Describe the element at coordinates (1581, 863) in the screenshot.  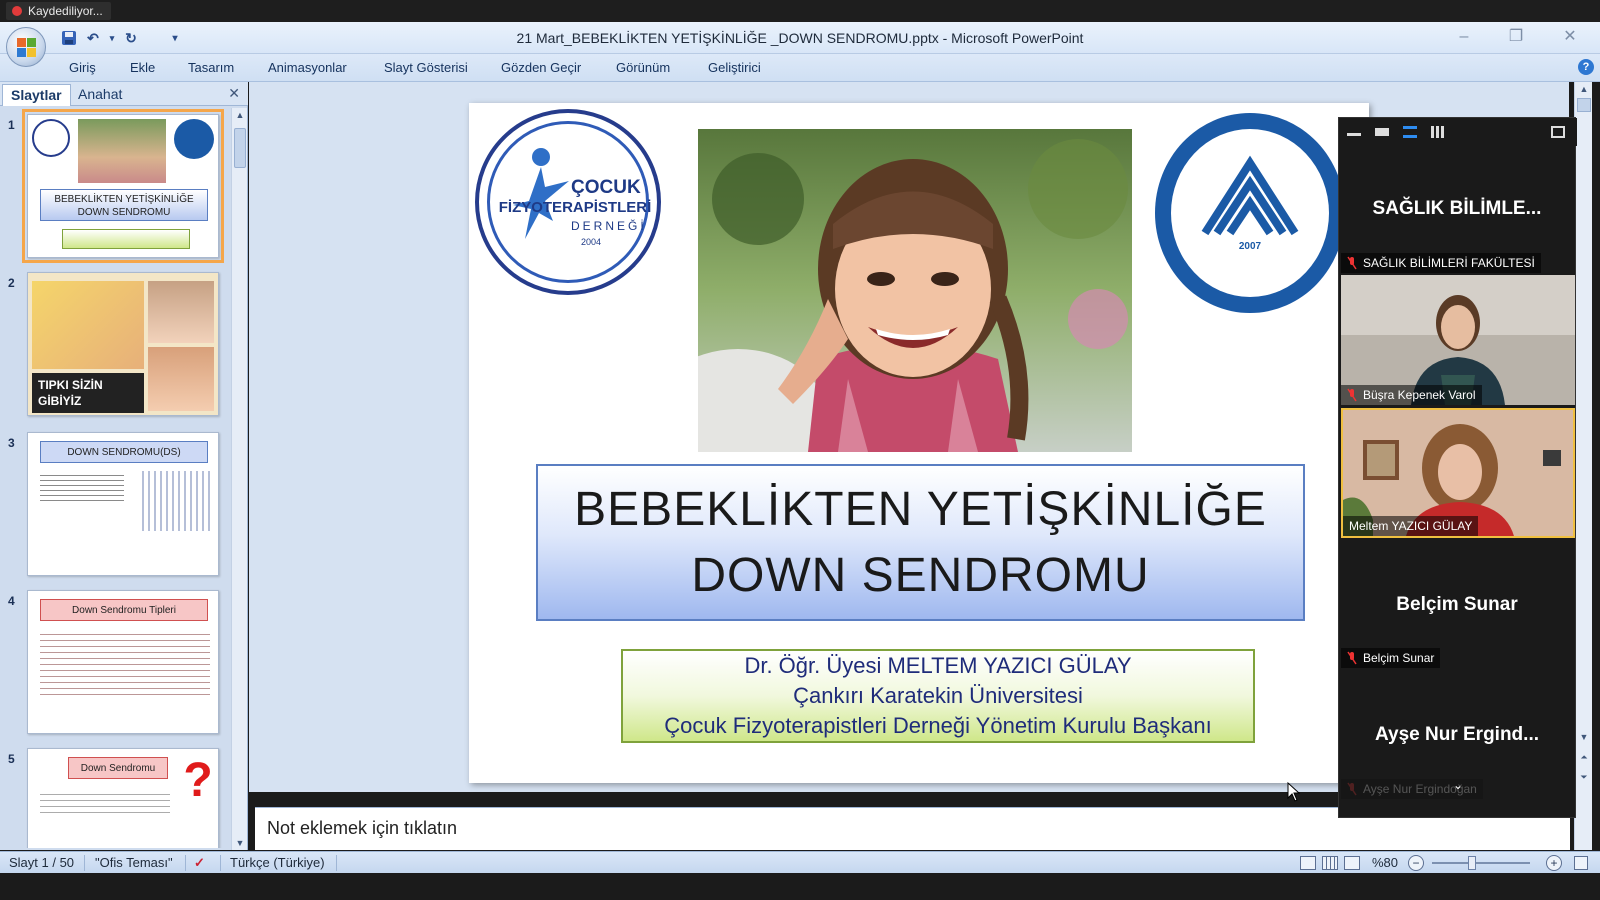
I see `fit-to-window-icon` at that location.